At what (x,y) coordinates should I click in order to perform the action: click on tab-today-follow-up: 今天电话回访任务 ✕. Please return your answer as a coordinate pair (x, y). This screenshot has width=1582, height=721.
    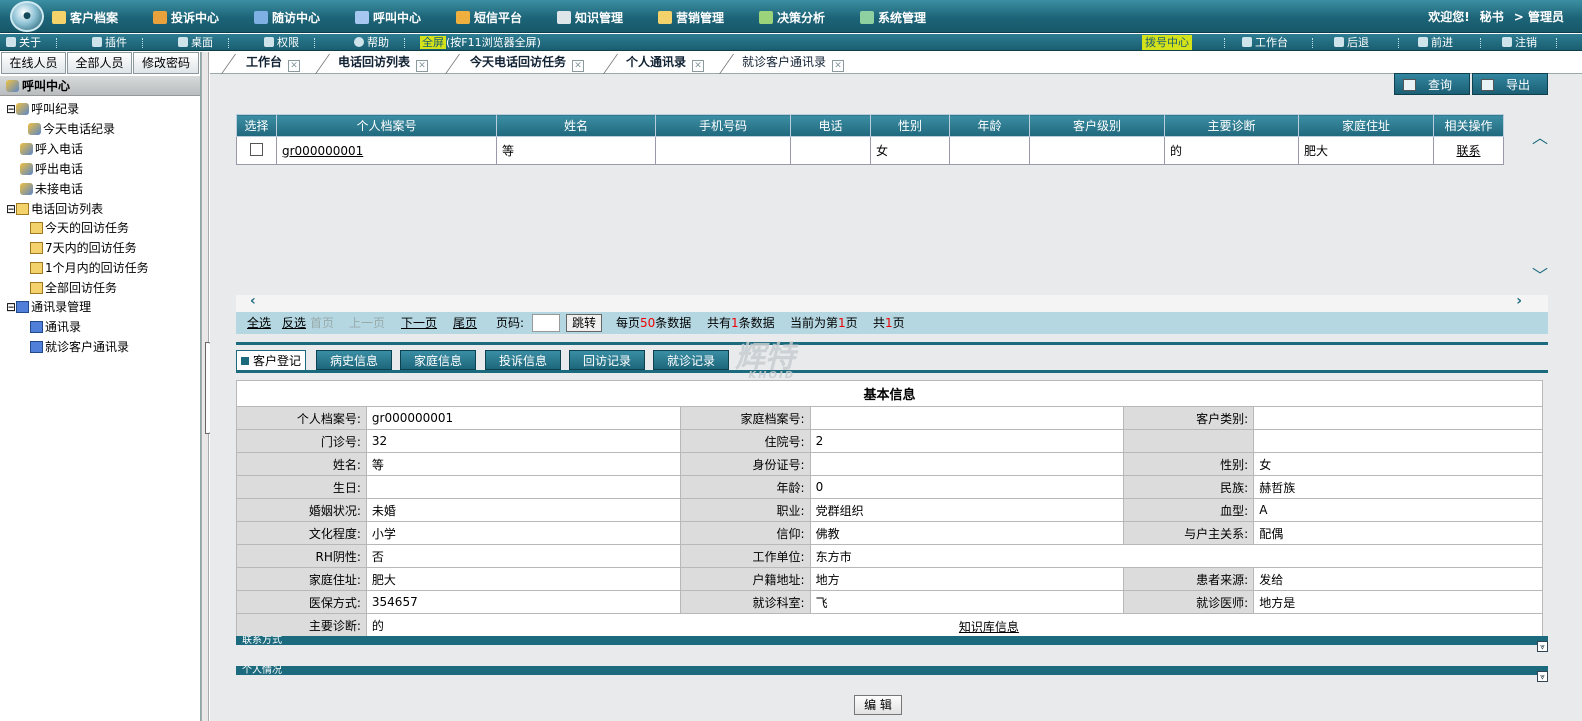
    Looking at the image, I should click on (527, 62).